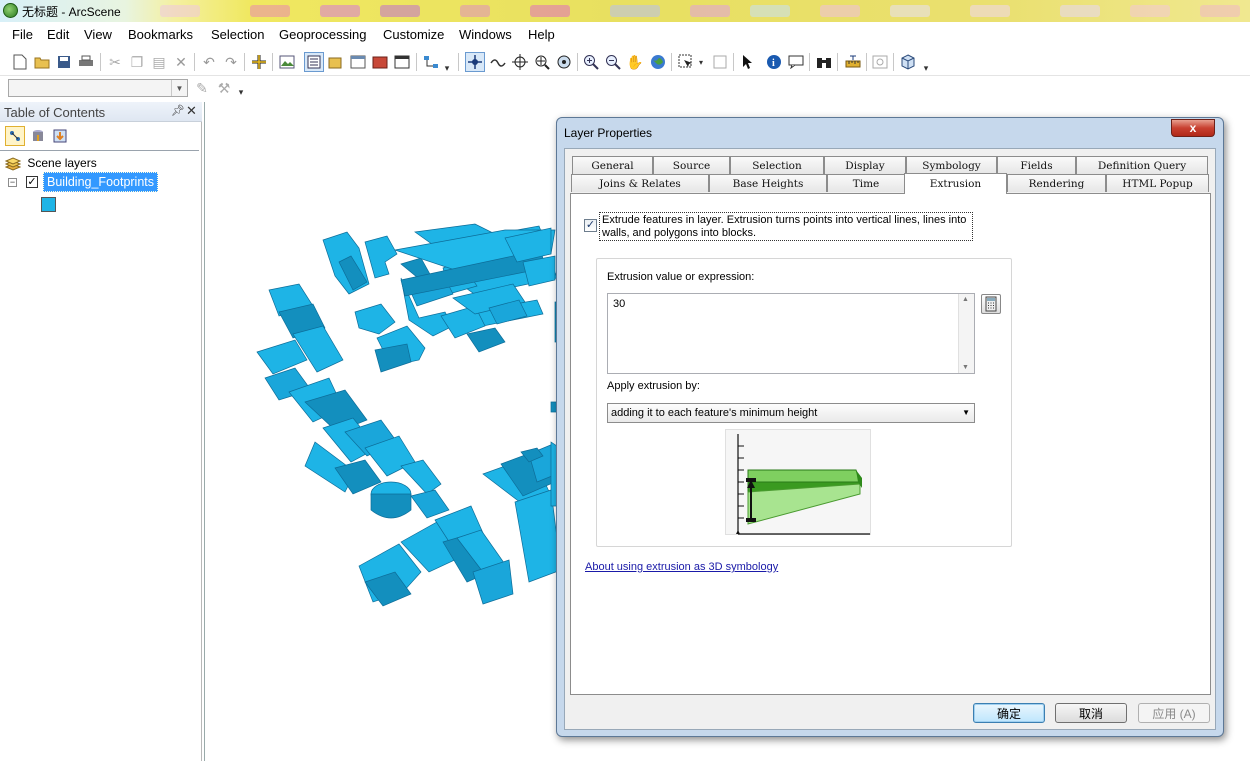  What do you see at coordinates (160, 34) in the screenshot?
I see `menu-bookmarks: Bookmarks` at bounding box center [160, 34].